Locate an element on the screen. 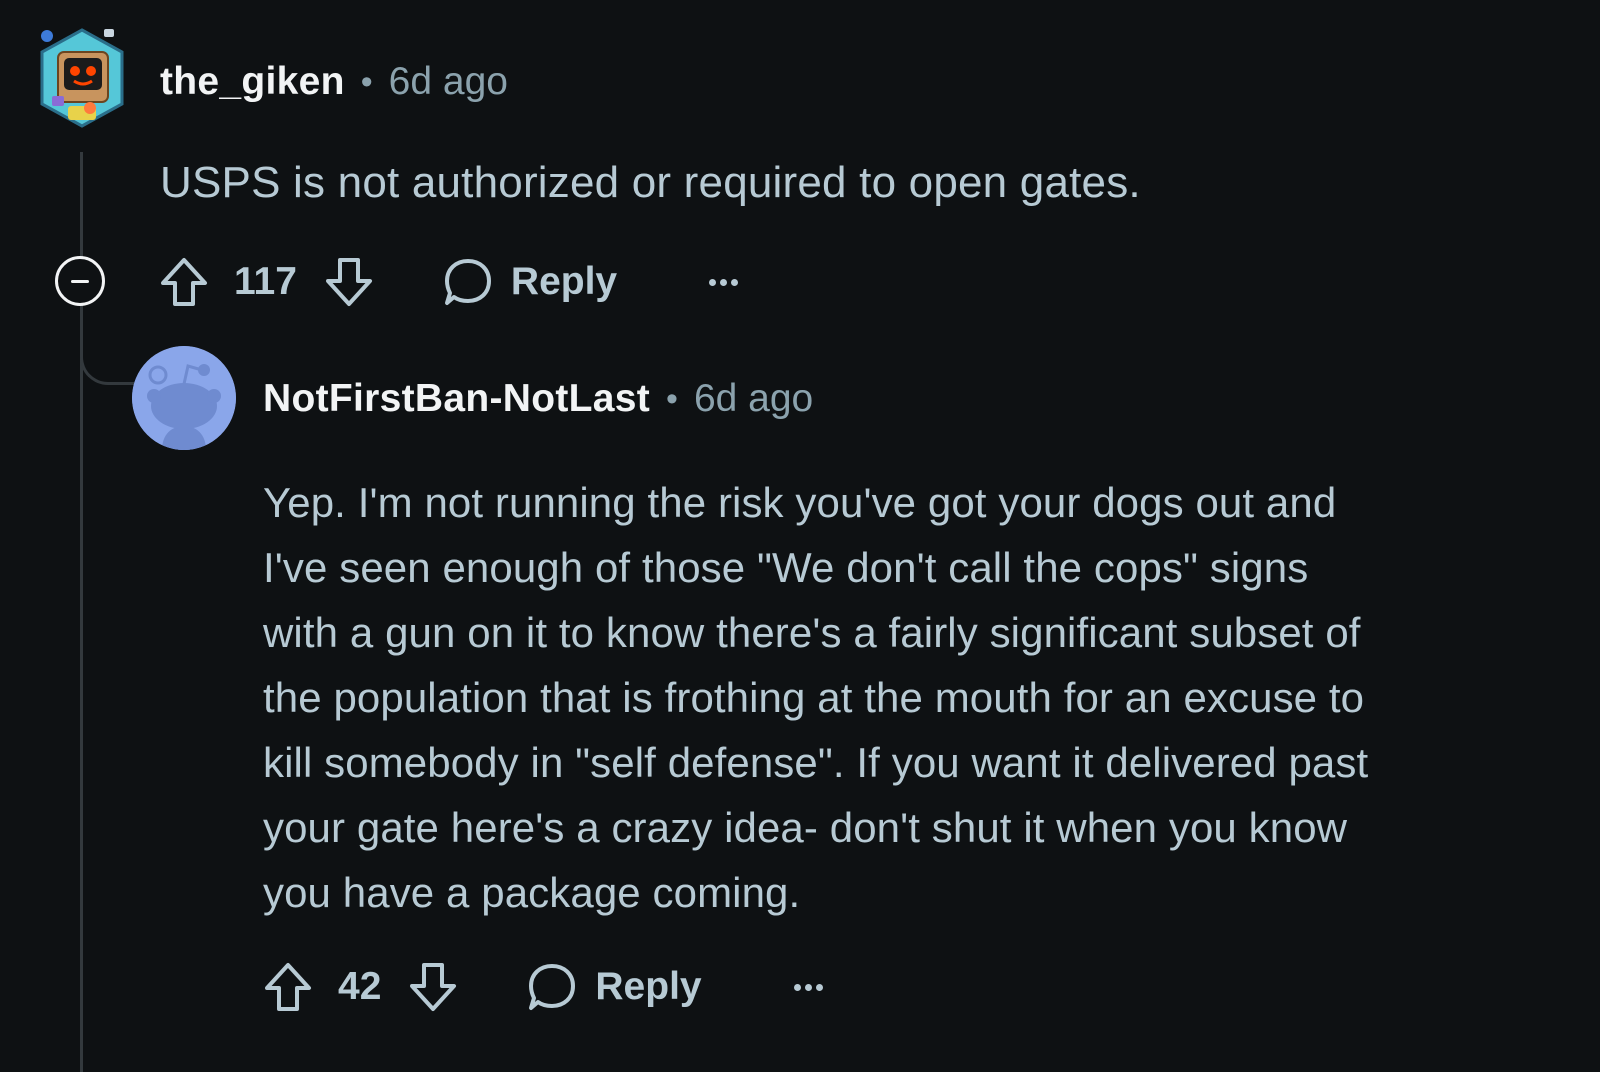 The width and height of the screenshot is (1600, 1072). comment-action-bar: 42 Reply is located at coordinates (542, 987).